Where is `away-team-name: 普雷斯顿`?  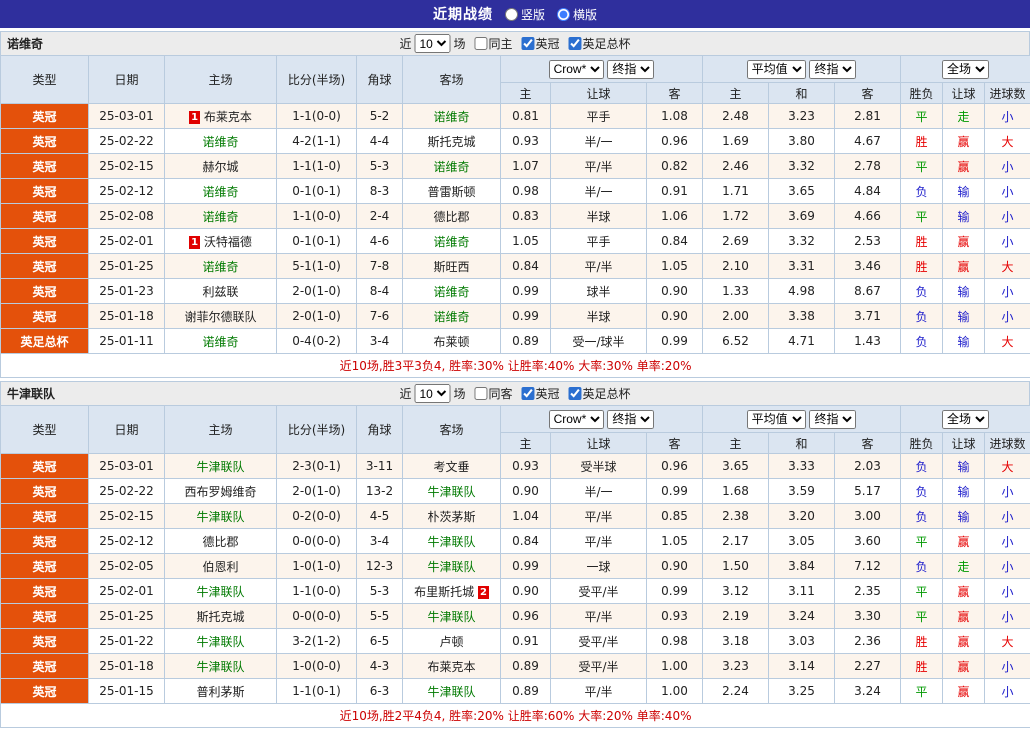
away-team-name: 普雷斯顿 is located at coordinates (451, 192).